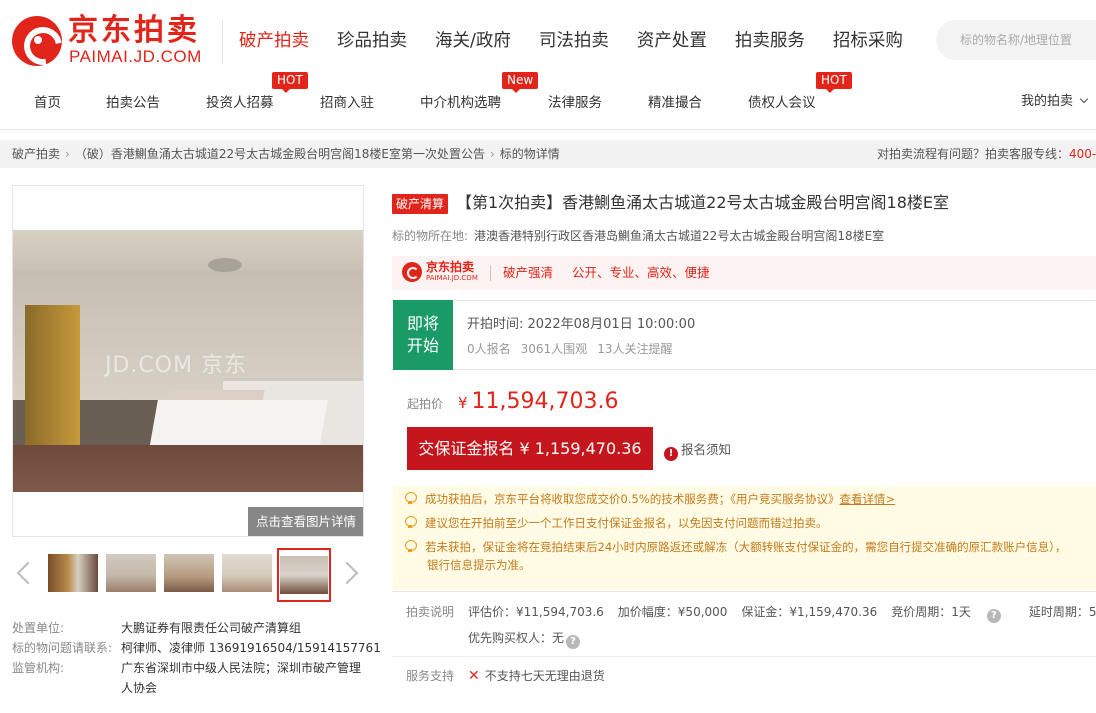 The height and width of the screenshot is (713, 1096). I want to click on subnav-label: 精准撮合, so click(675, 103).